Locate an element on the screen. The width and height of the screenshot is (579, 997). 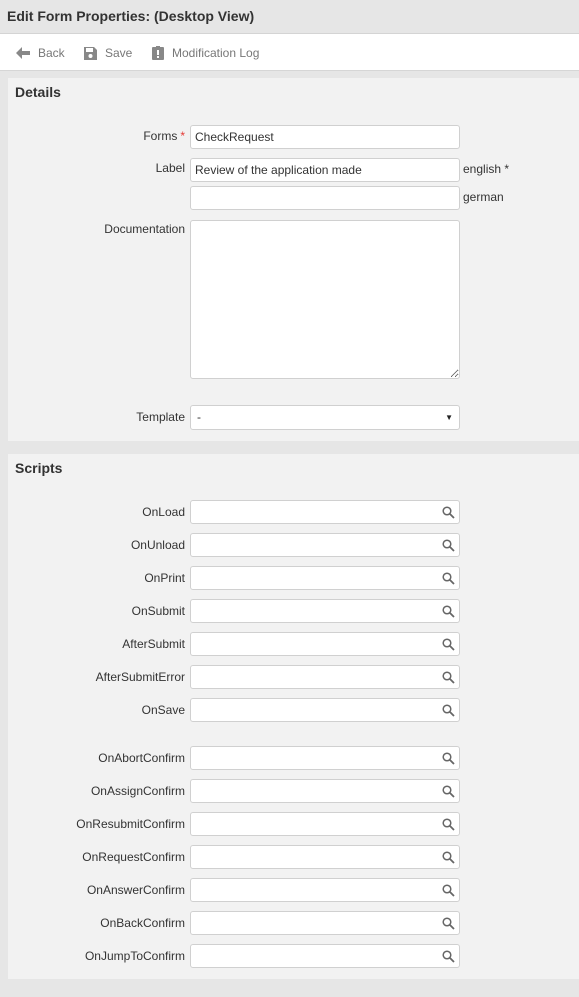
forms-label-text: Forms is located at coordinates (160, 136).